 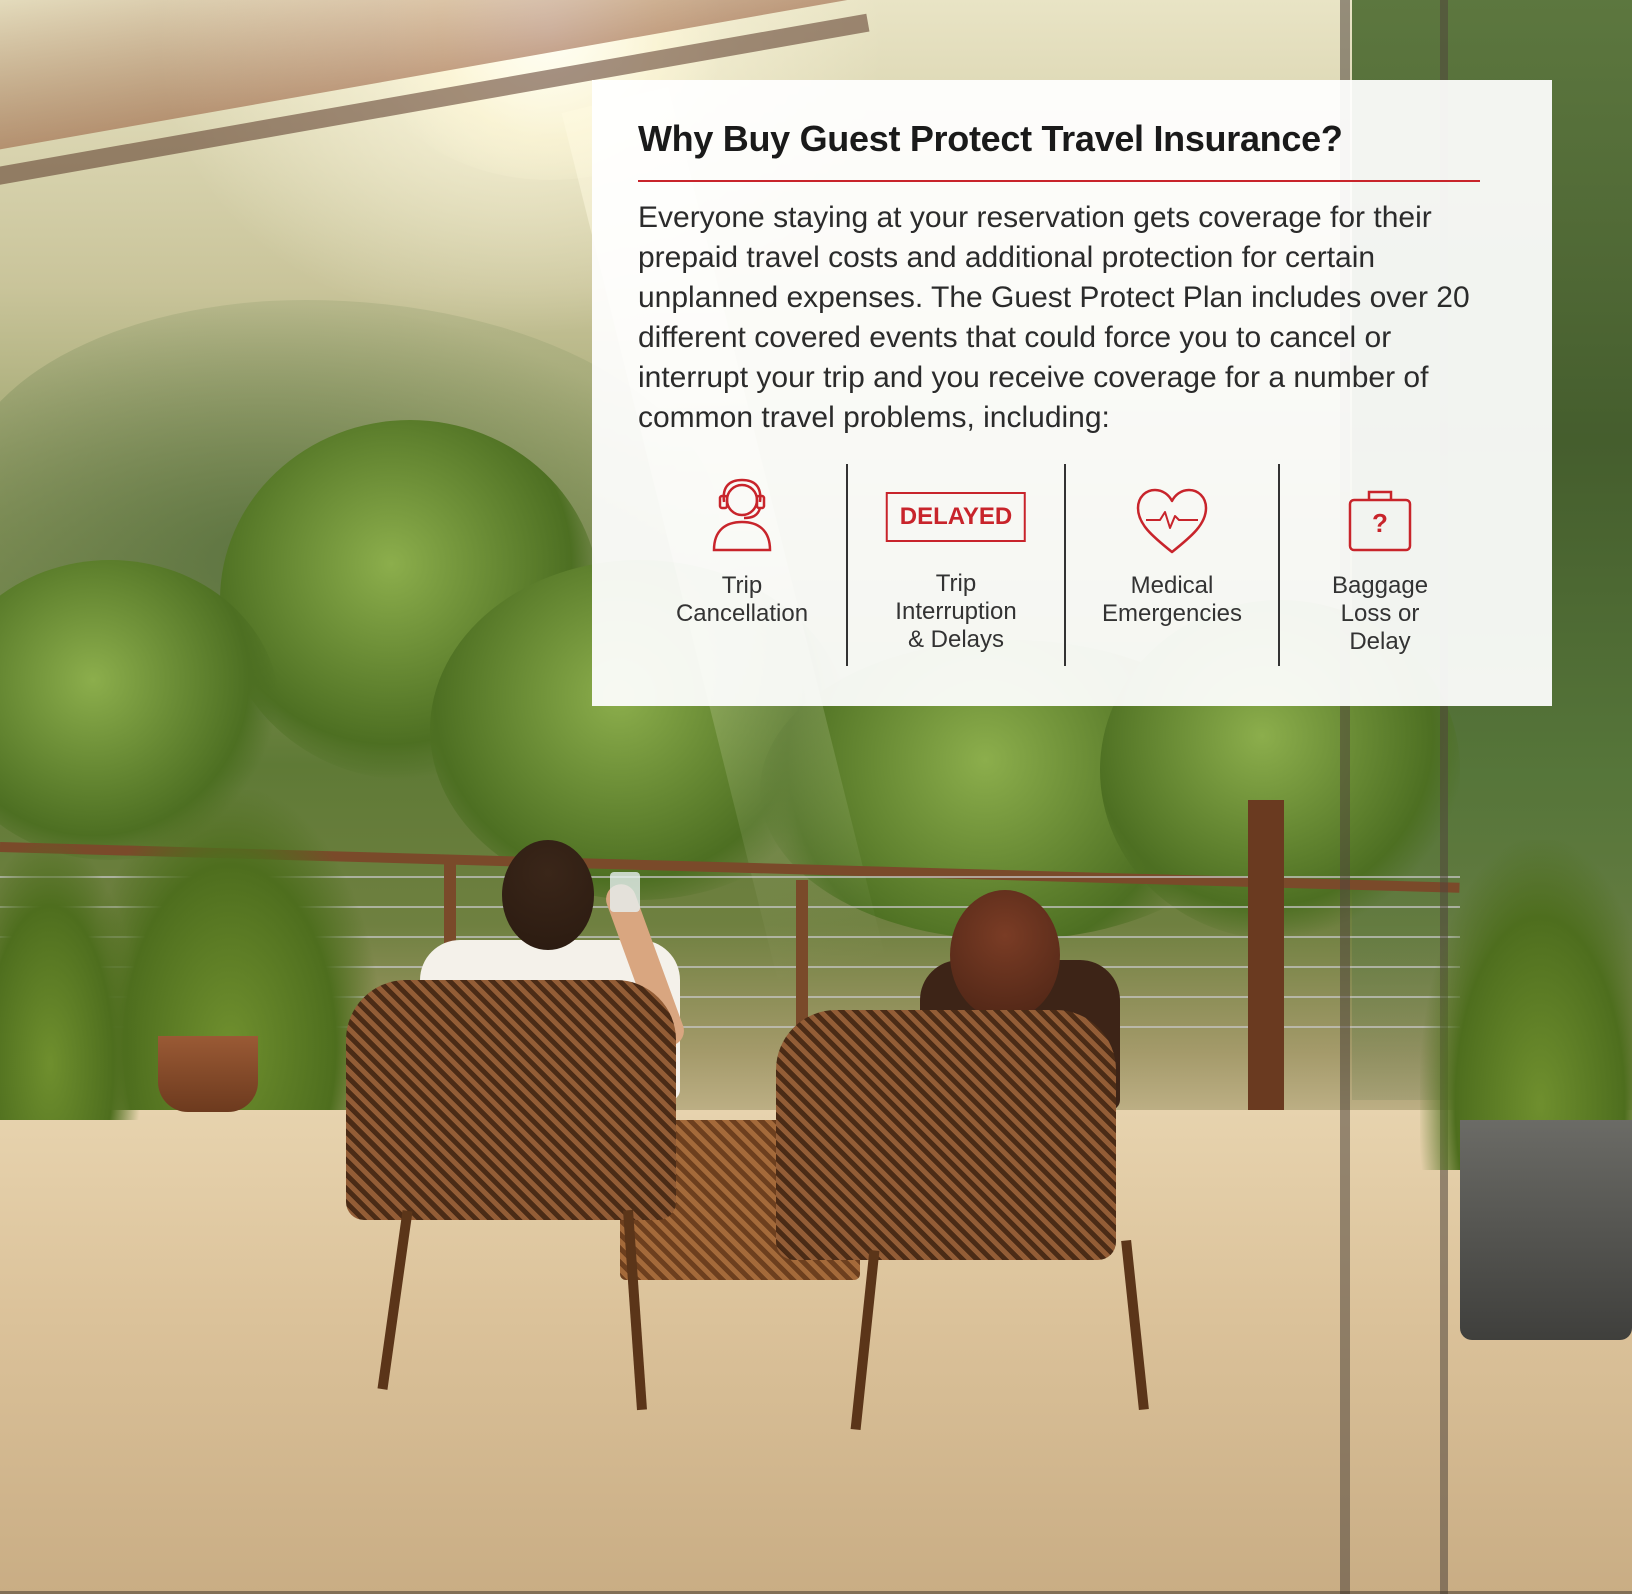 What do you see at coordinates (1172, 565) in the screenshot?
I see `feature-medical-emergencies: Medical Emergencies` at bounding box center [1172, 565].